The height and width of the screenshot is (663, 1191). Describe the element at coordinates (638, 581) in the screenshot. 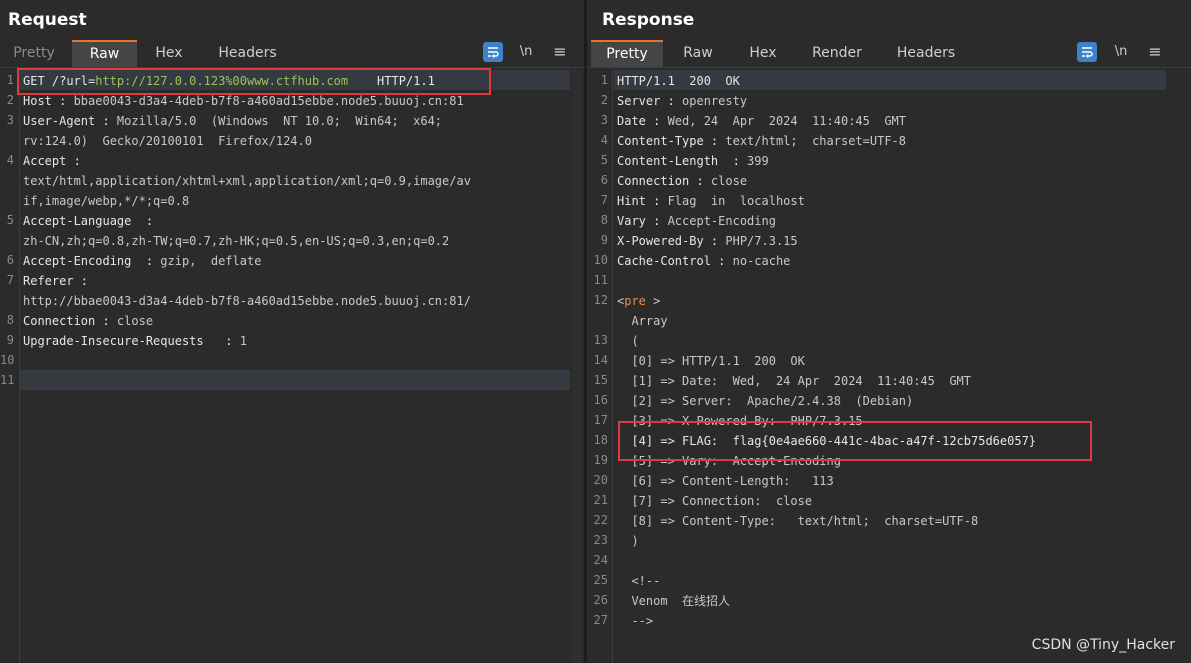

I see `response-code-line: <!--` at that location.